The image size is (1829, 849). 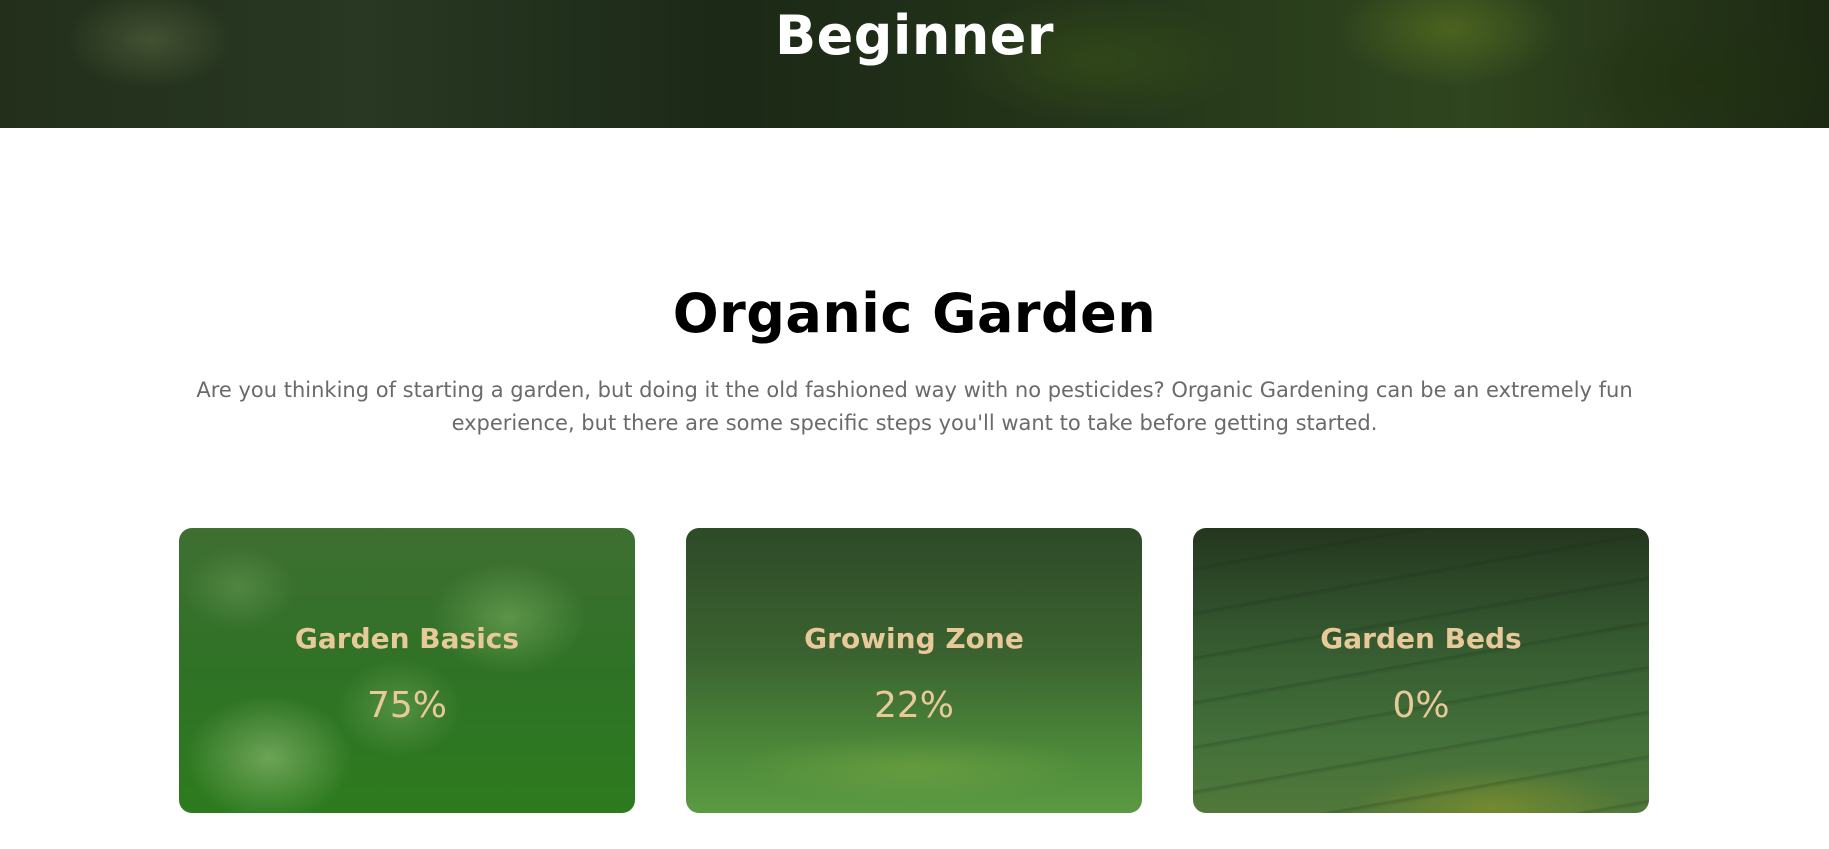 What do you see at coordinates (914, 313) in the screenshot?
I see `section-title: Organic Garden` at bounding box center [914, 313].